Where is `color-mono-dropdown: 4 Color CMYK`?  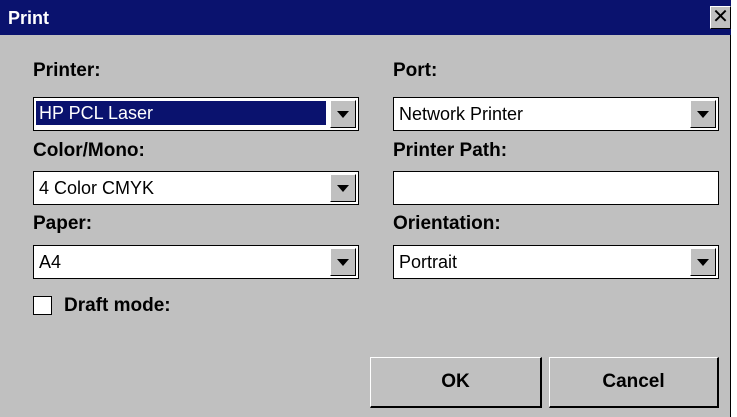 color-mono-dropdown: 4 Color CMYK is located at coordinates (196, 188).